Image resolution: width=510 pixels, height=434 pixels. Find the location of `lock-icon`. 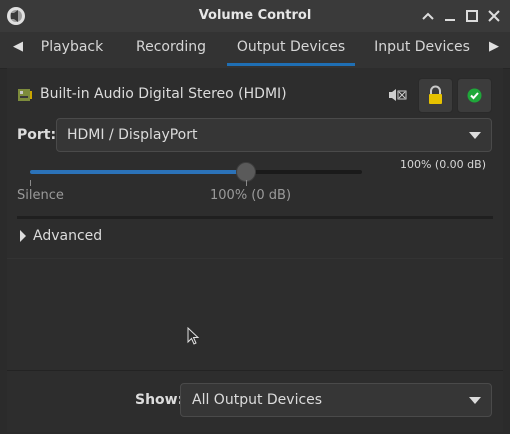

lock-icon is located at coordinates (435, 94).